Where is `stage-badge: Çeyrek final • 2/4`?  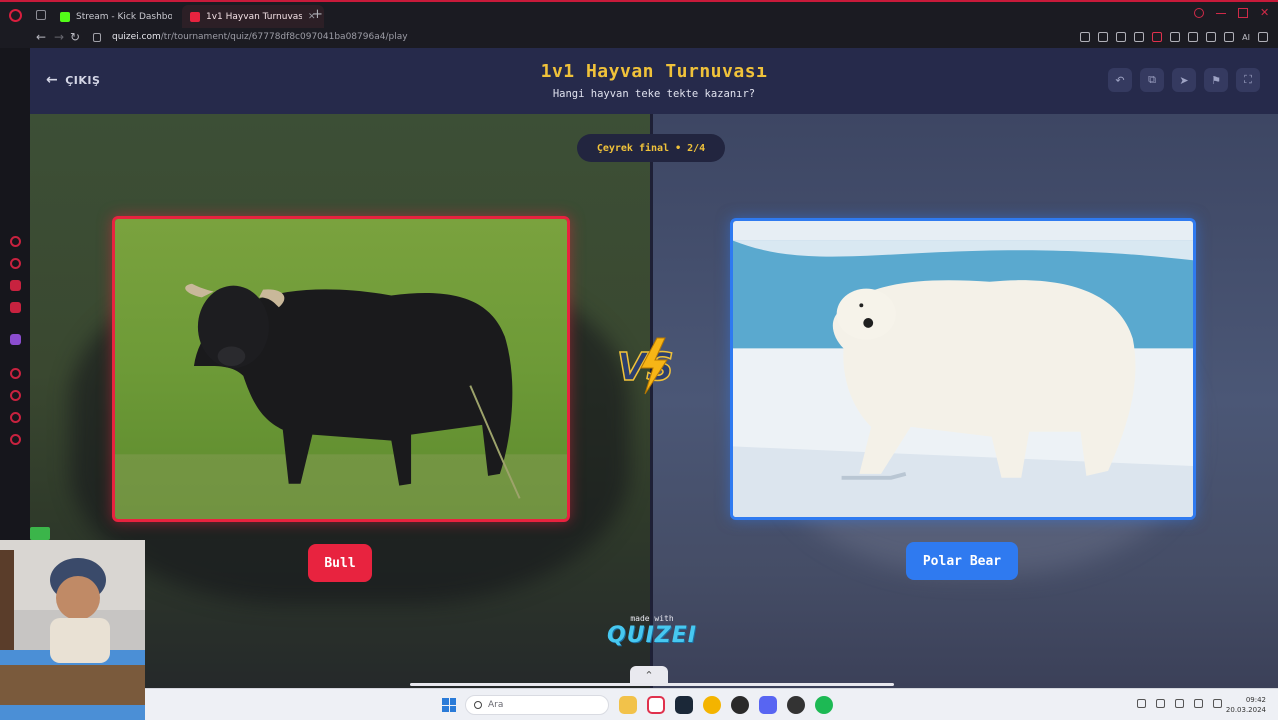 stage-badge: Çeyrek final • 2/4 is located at coordinates (651, 148).